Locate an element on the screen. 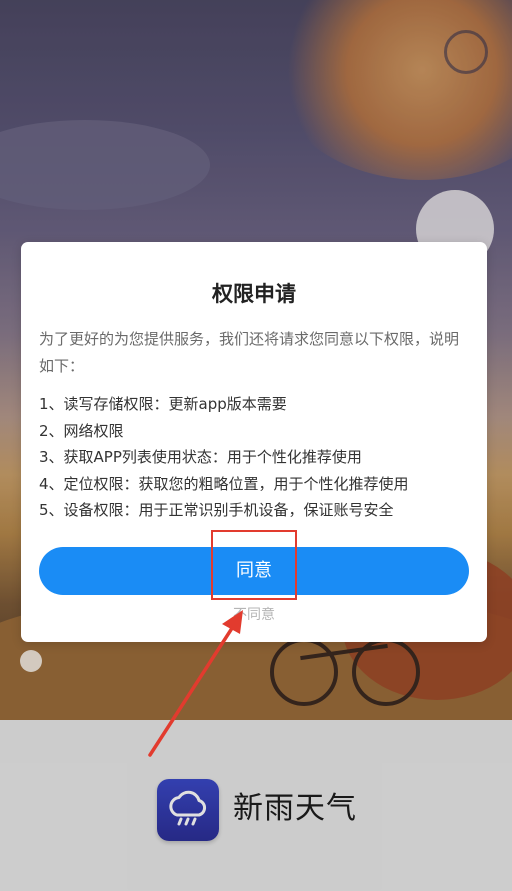 This screenshot has height=891, width=512. permission-item-device: 5、设备权限：用于正常识别手机设备，保证账号安全 is located at coordinates (216, 510).